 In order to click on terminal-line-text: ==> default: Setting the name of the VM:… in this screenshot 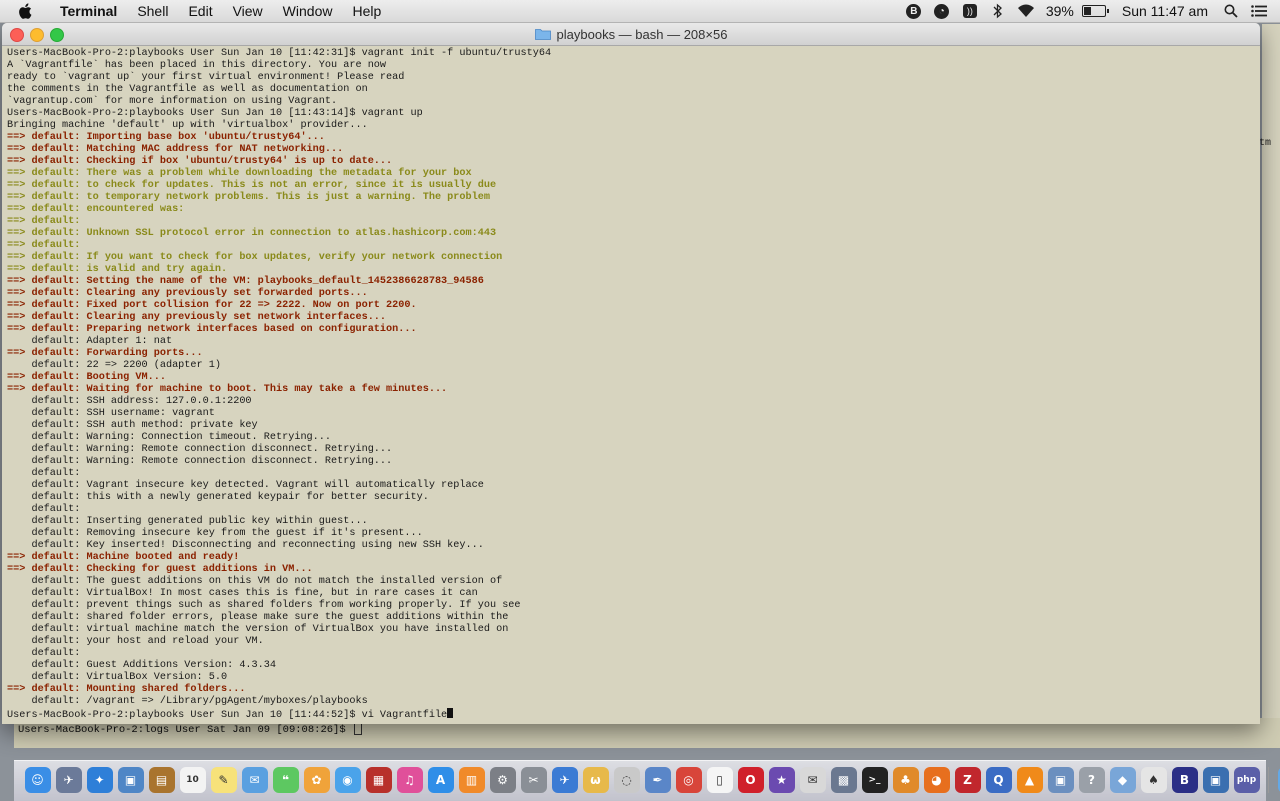, I will do `click(245, 281)`.